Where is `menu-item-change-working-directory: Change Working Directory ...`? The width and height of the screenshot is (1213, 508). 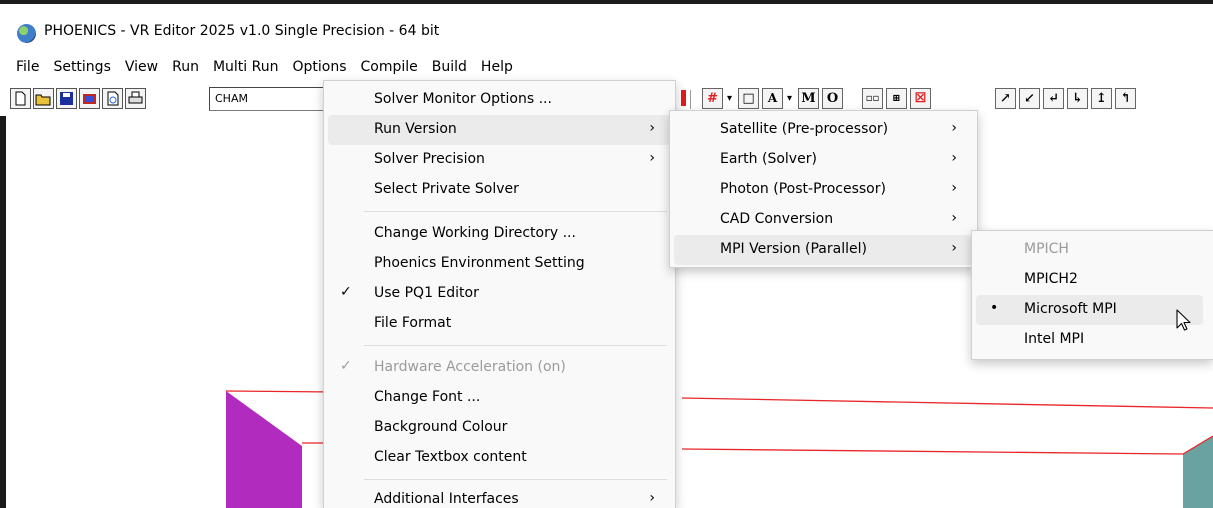 menu-item-change-working-directory: Change Working Directory ... is located at coordinates (499, 234).